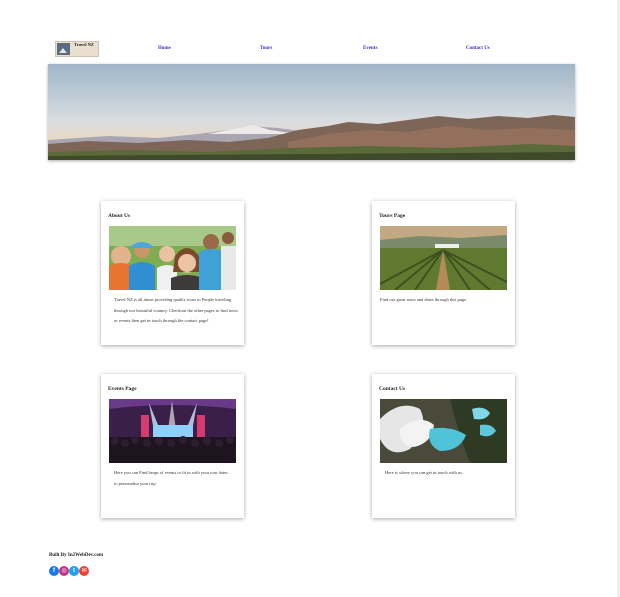 The width and height of the screenshot is (620, 597). I want to click on site-logo: Travel NZ, so click(77, 49).